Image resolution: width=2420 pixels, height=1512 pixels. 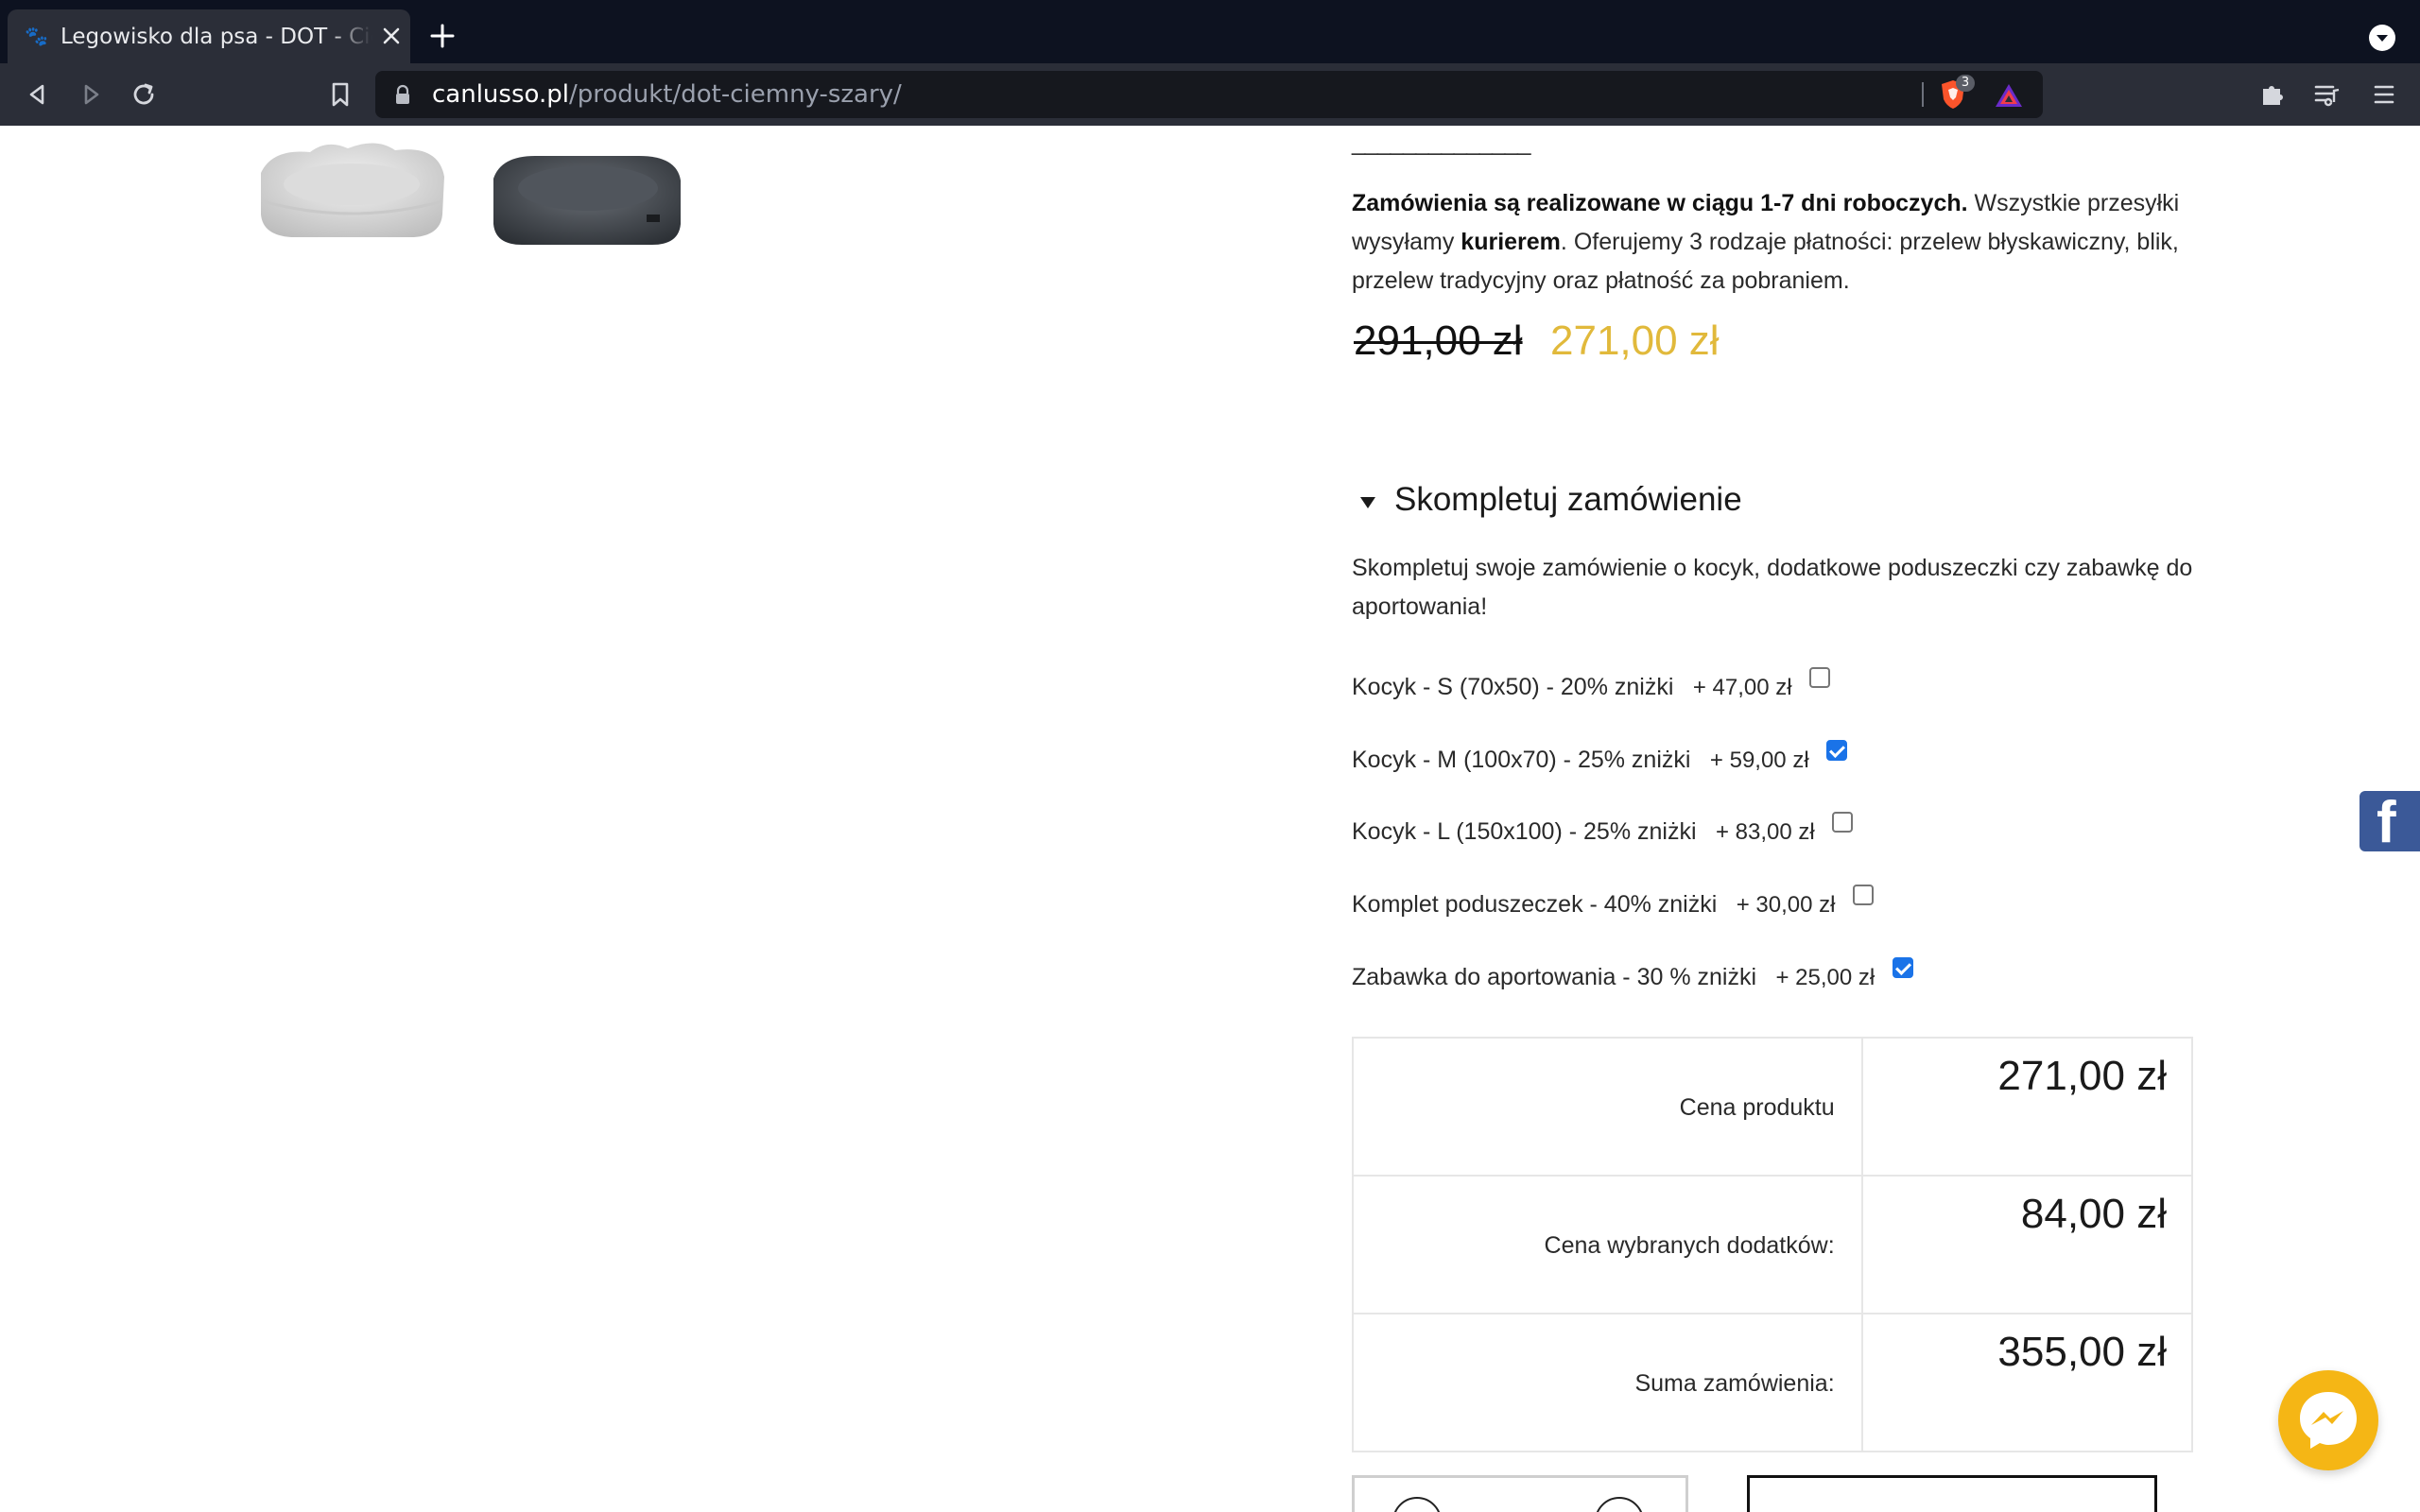 I want to click on addons-heading: Skompletuj zamówienie, so click(x=1568, y=500).